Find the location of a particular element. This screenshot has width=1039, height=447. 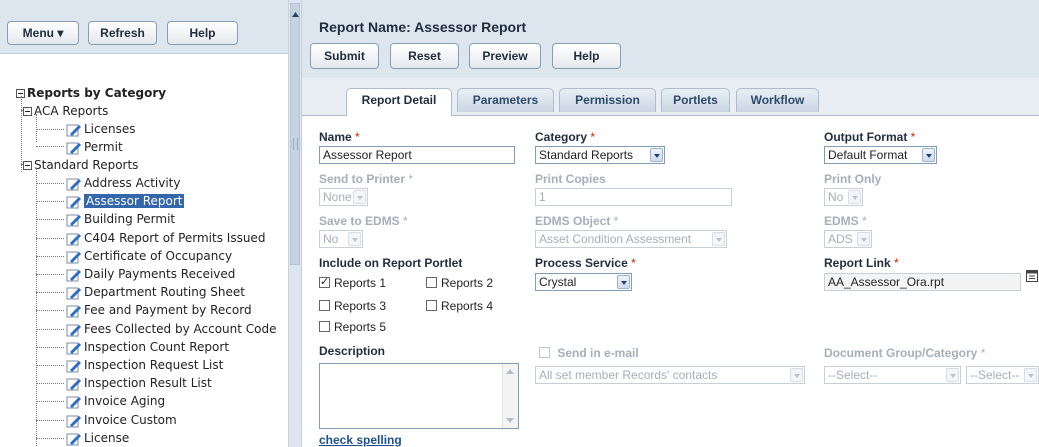

print-copies-input: 1 is located at coordinates (633, 197).